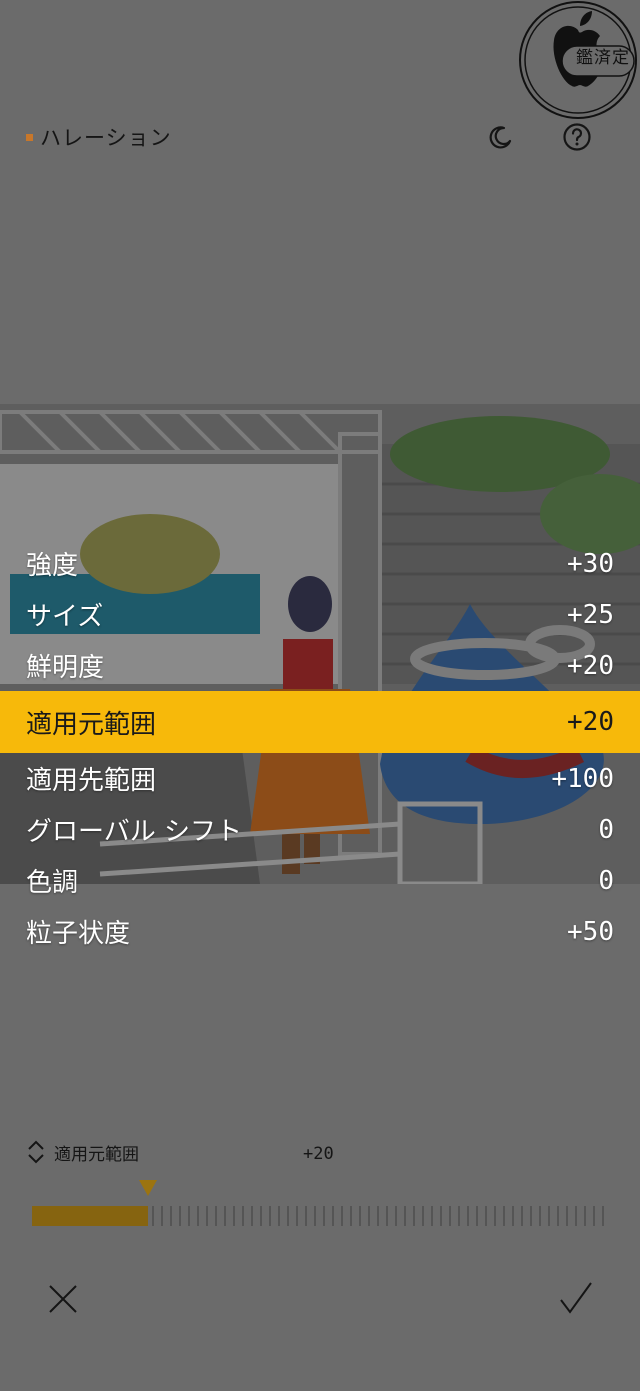 The width and height of the screenshot is (640, 1391). I want to click on slider-ticks, so click(378, 1216).